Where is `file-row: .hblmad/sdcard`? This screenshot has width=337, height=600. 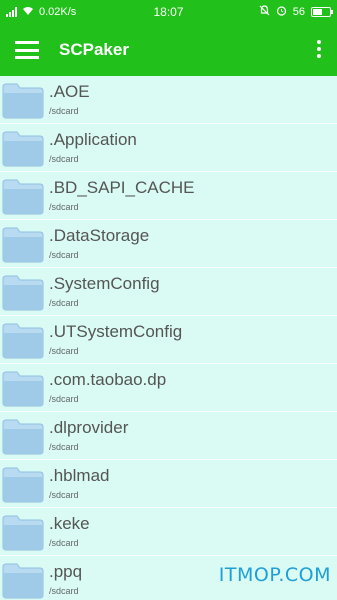
file-row: .hblmad/sdcard is located at coordinates (168, 484).